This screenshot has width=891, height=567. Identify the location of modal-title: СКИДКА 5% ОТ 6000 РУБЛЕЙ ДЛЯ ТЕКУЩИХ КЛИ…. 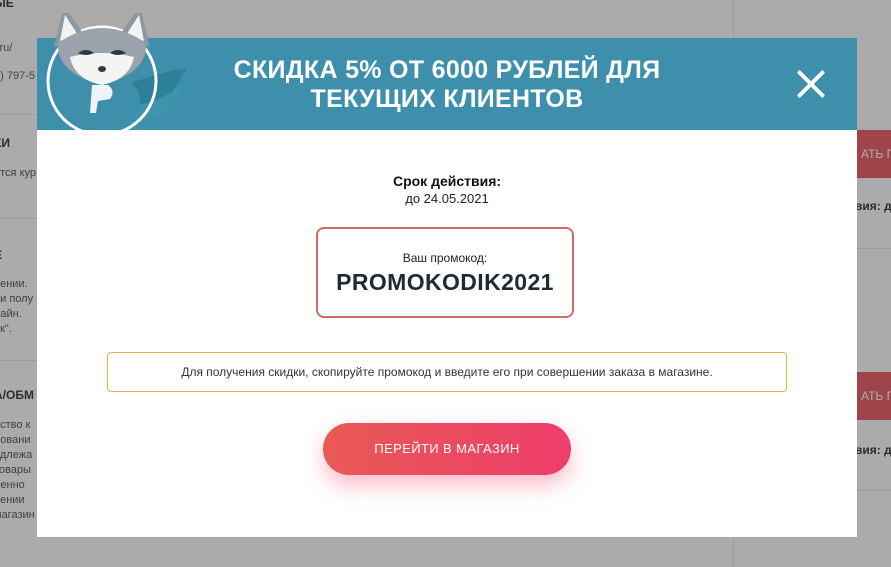
(447, 84).